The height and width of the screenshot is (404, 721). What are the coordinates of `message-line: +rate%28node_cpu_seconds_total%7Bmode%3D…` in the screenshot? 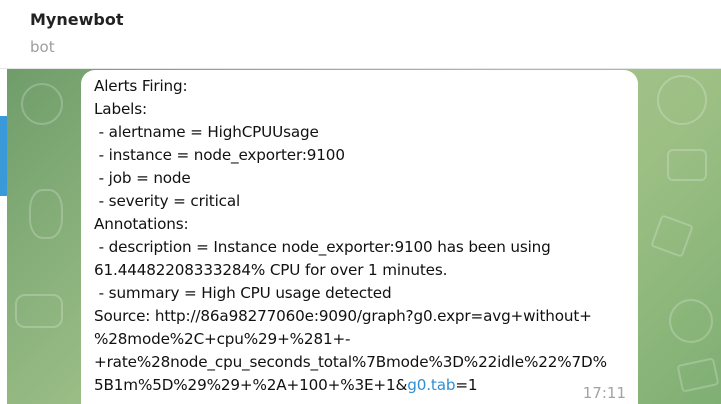 It's located at (350, 362).